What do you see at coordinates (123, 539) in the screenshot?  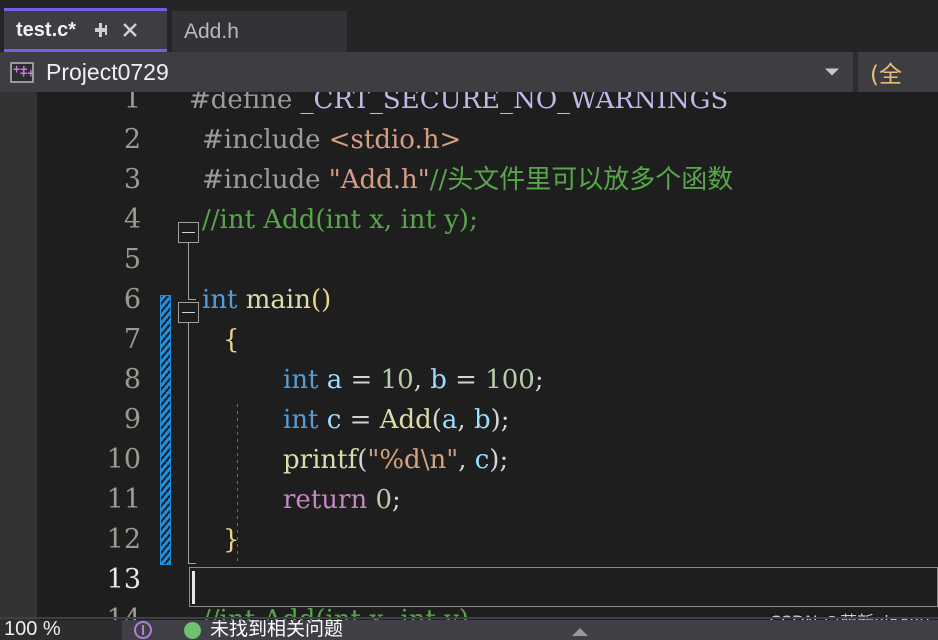 I see `line-number: 12` at bounding box center [123, 539].